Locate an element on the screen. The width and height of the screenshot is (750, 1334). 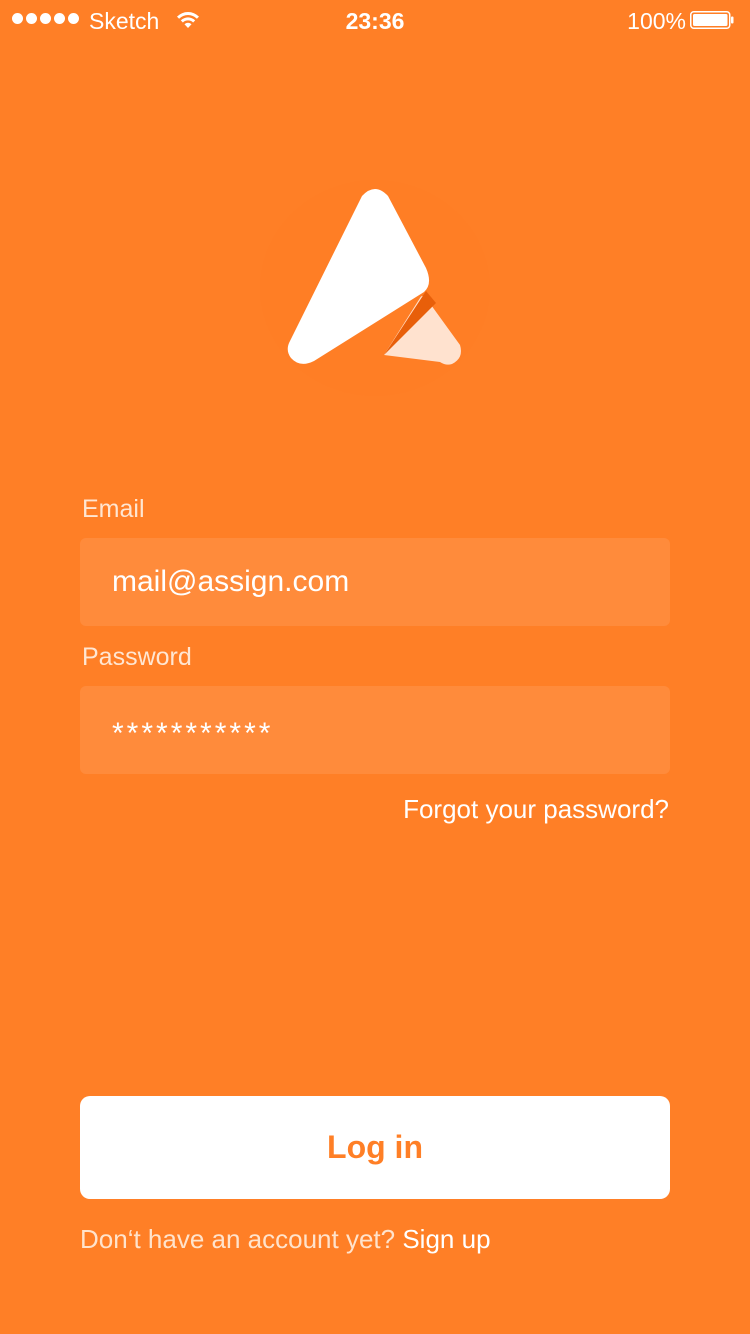
password-value: *********** is located at coordinates (193, 733).